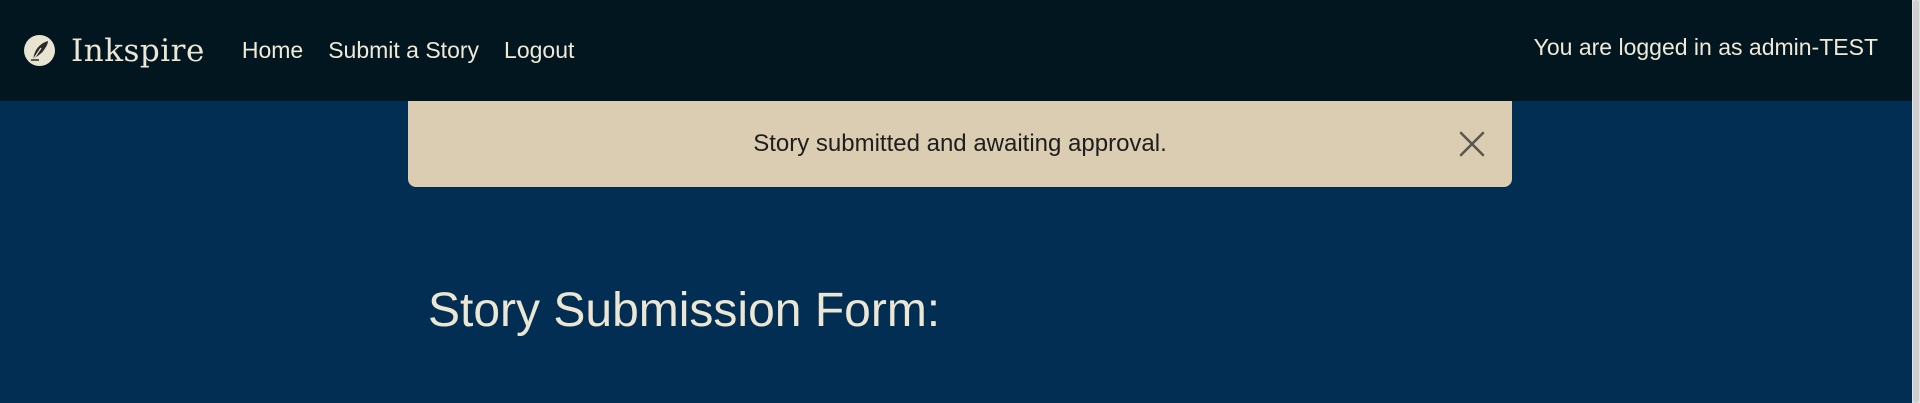 Image resolution: width=1920 pixels, height=403 pixels. What do you see at coordinates (684, 310) in the screenshot?
I see `page-title: Story Submission Form:` at bounding box center [684, 310].